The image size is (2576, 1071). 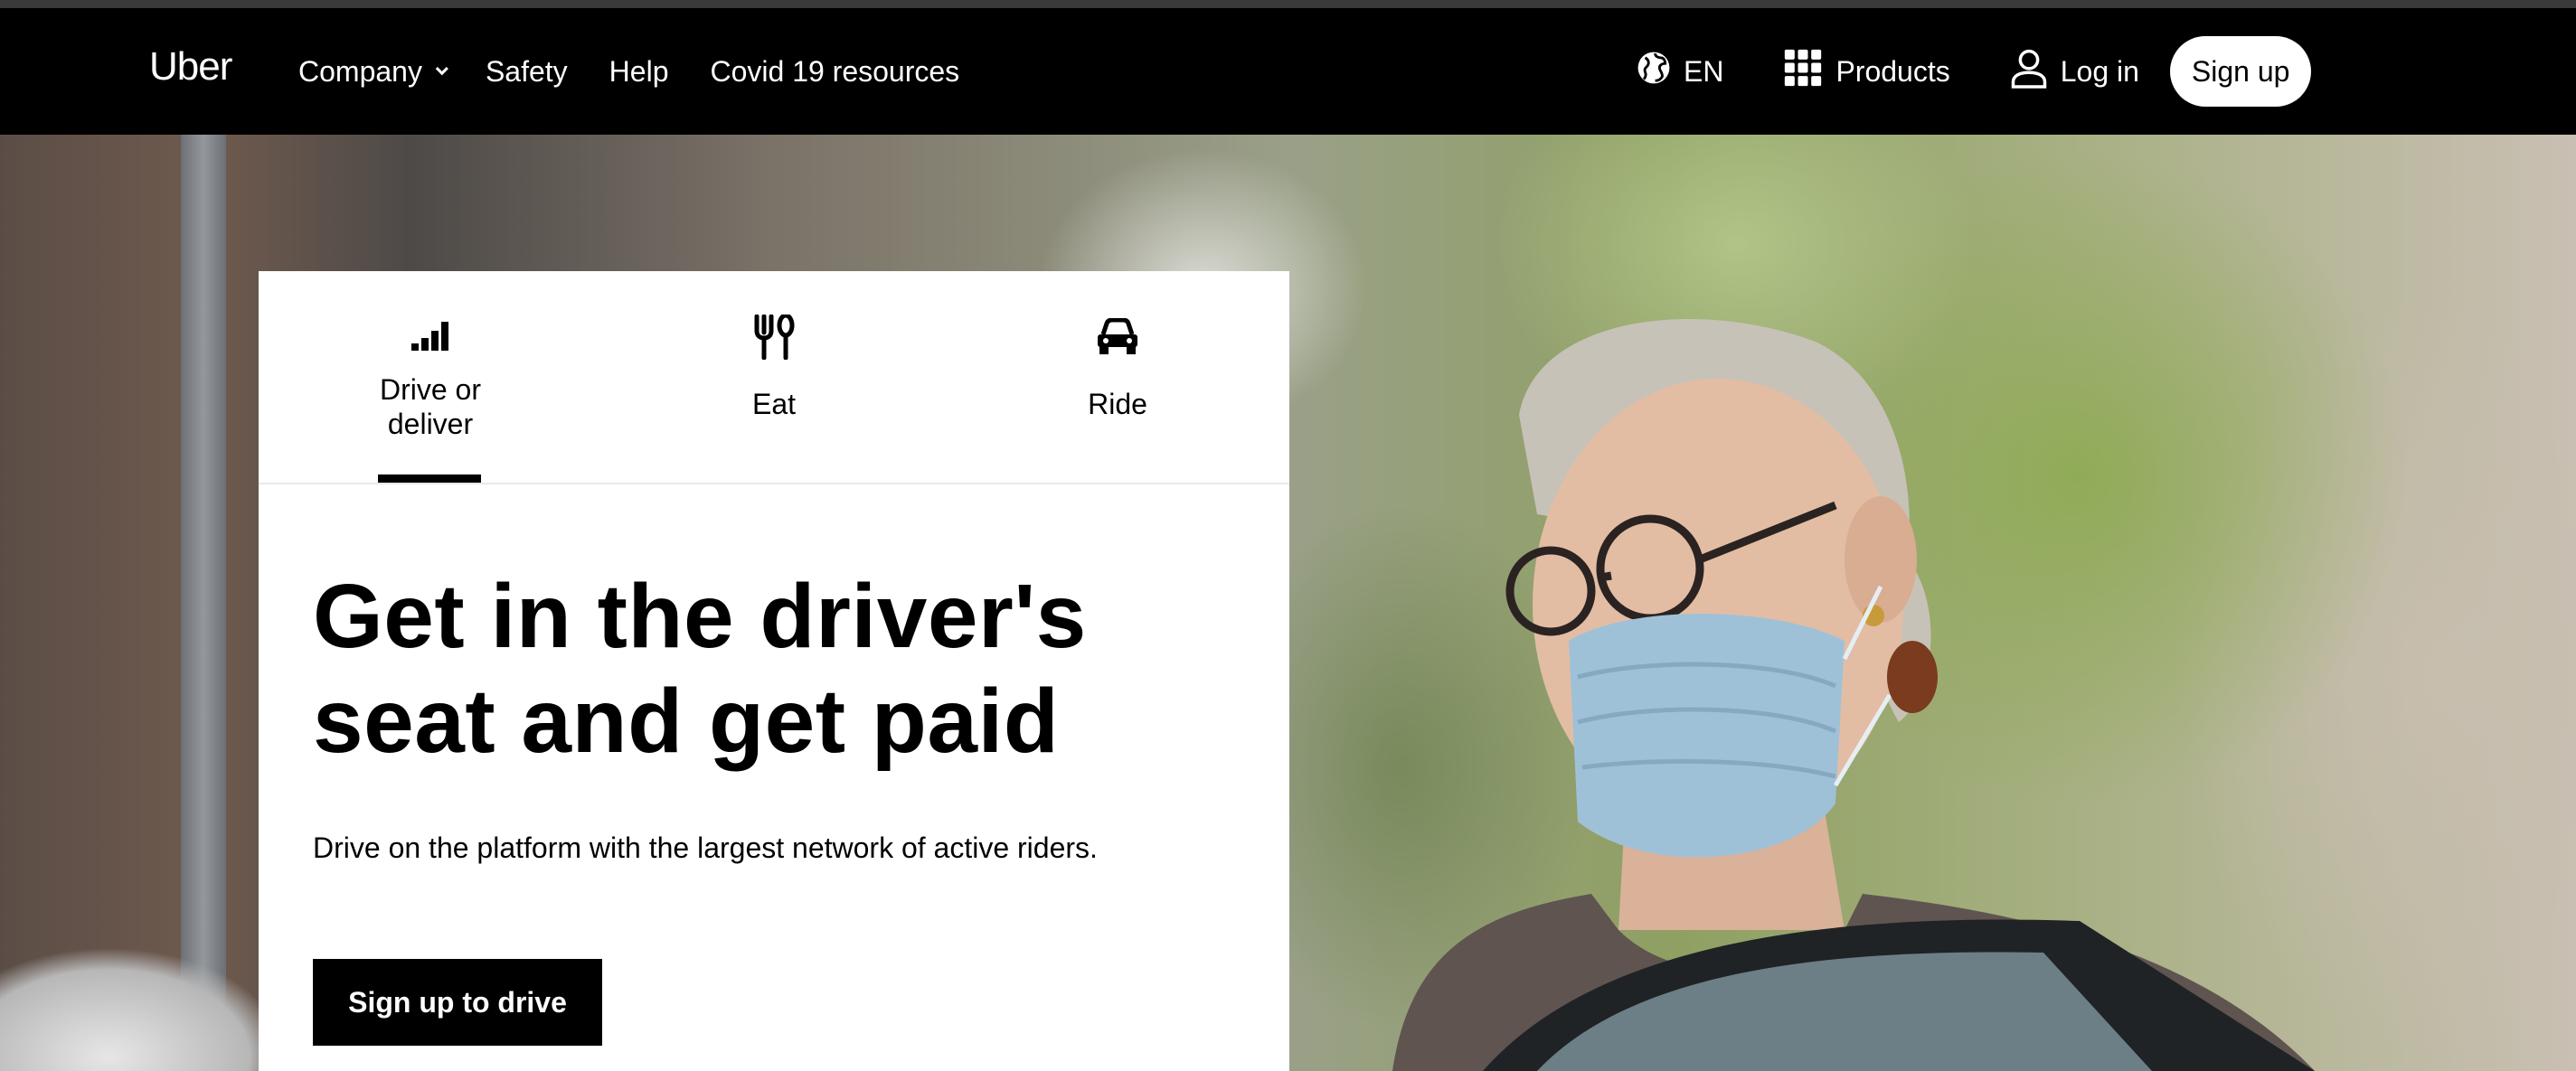 I want to click on utensils-icon, so click(x=774, y=337).